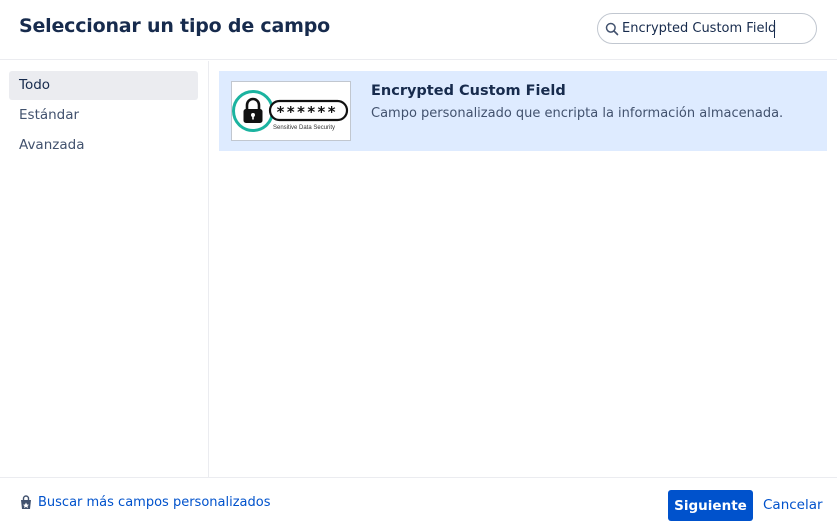  I want to click on search-input, so click(716, 28).